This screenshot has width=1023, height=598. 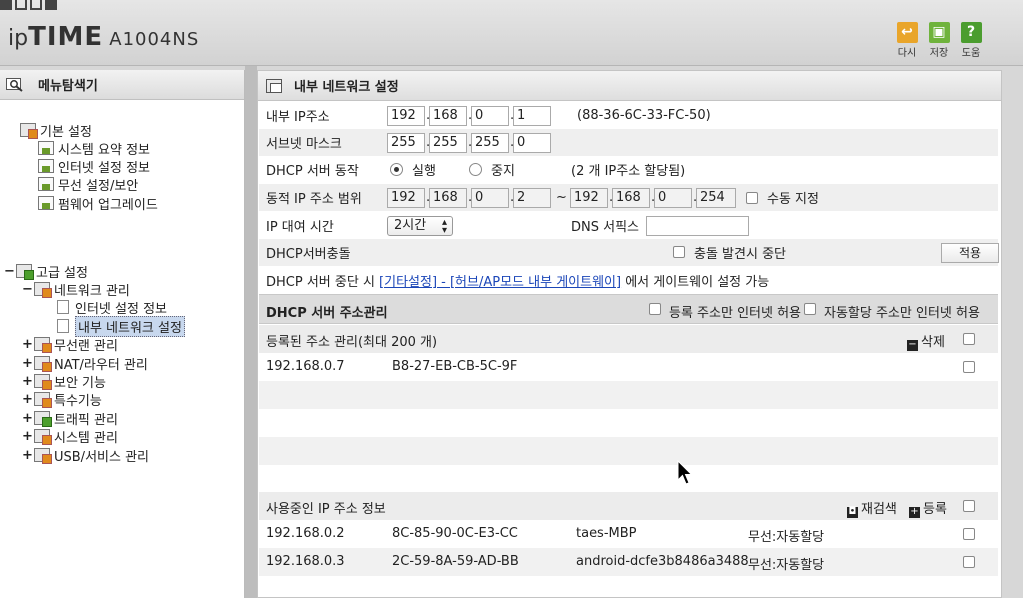 I want to click on sidebar-item-internal-network: 내부 네트워크 설정, so click(x=121, y=326).